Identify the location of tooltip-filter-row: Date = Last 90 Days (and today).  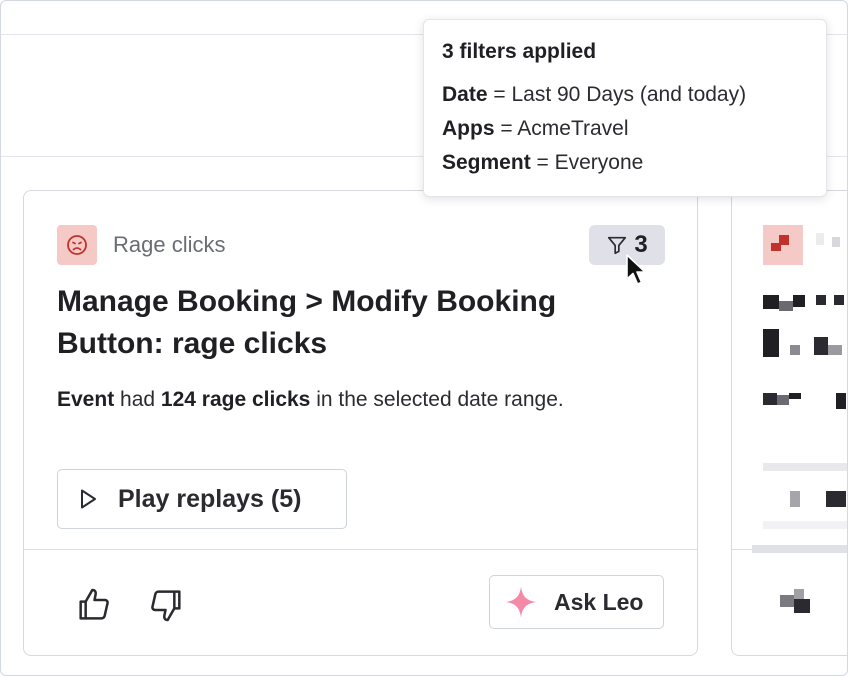
(625, 95).